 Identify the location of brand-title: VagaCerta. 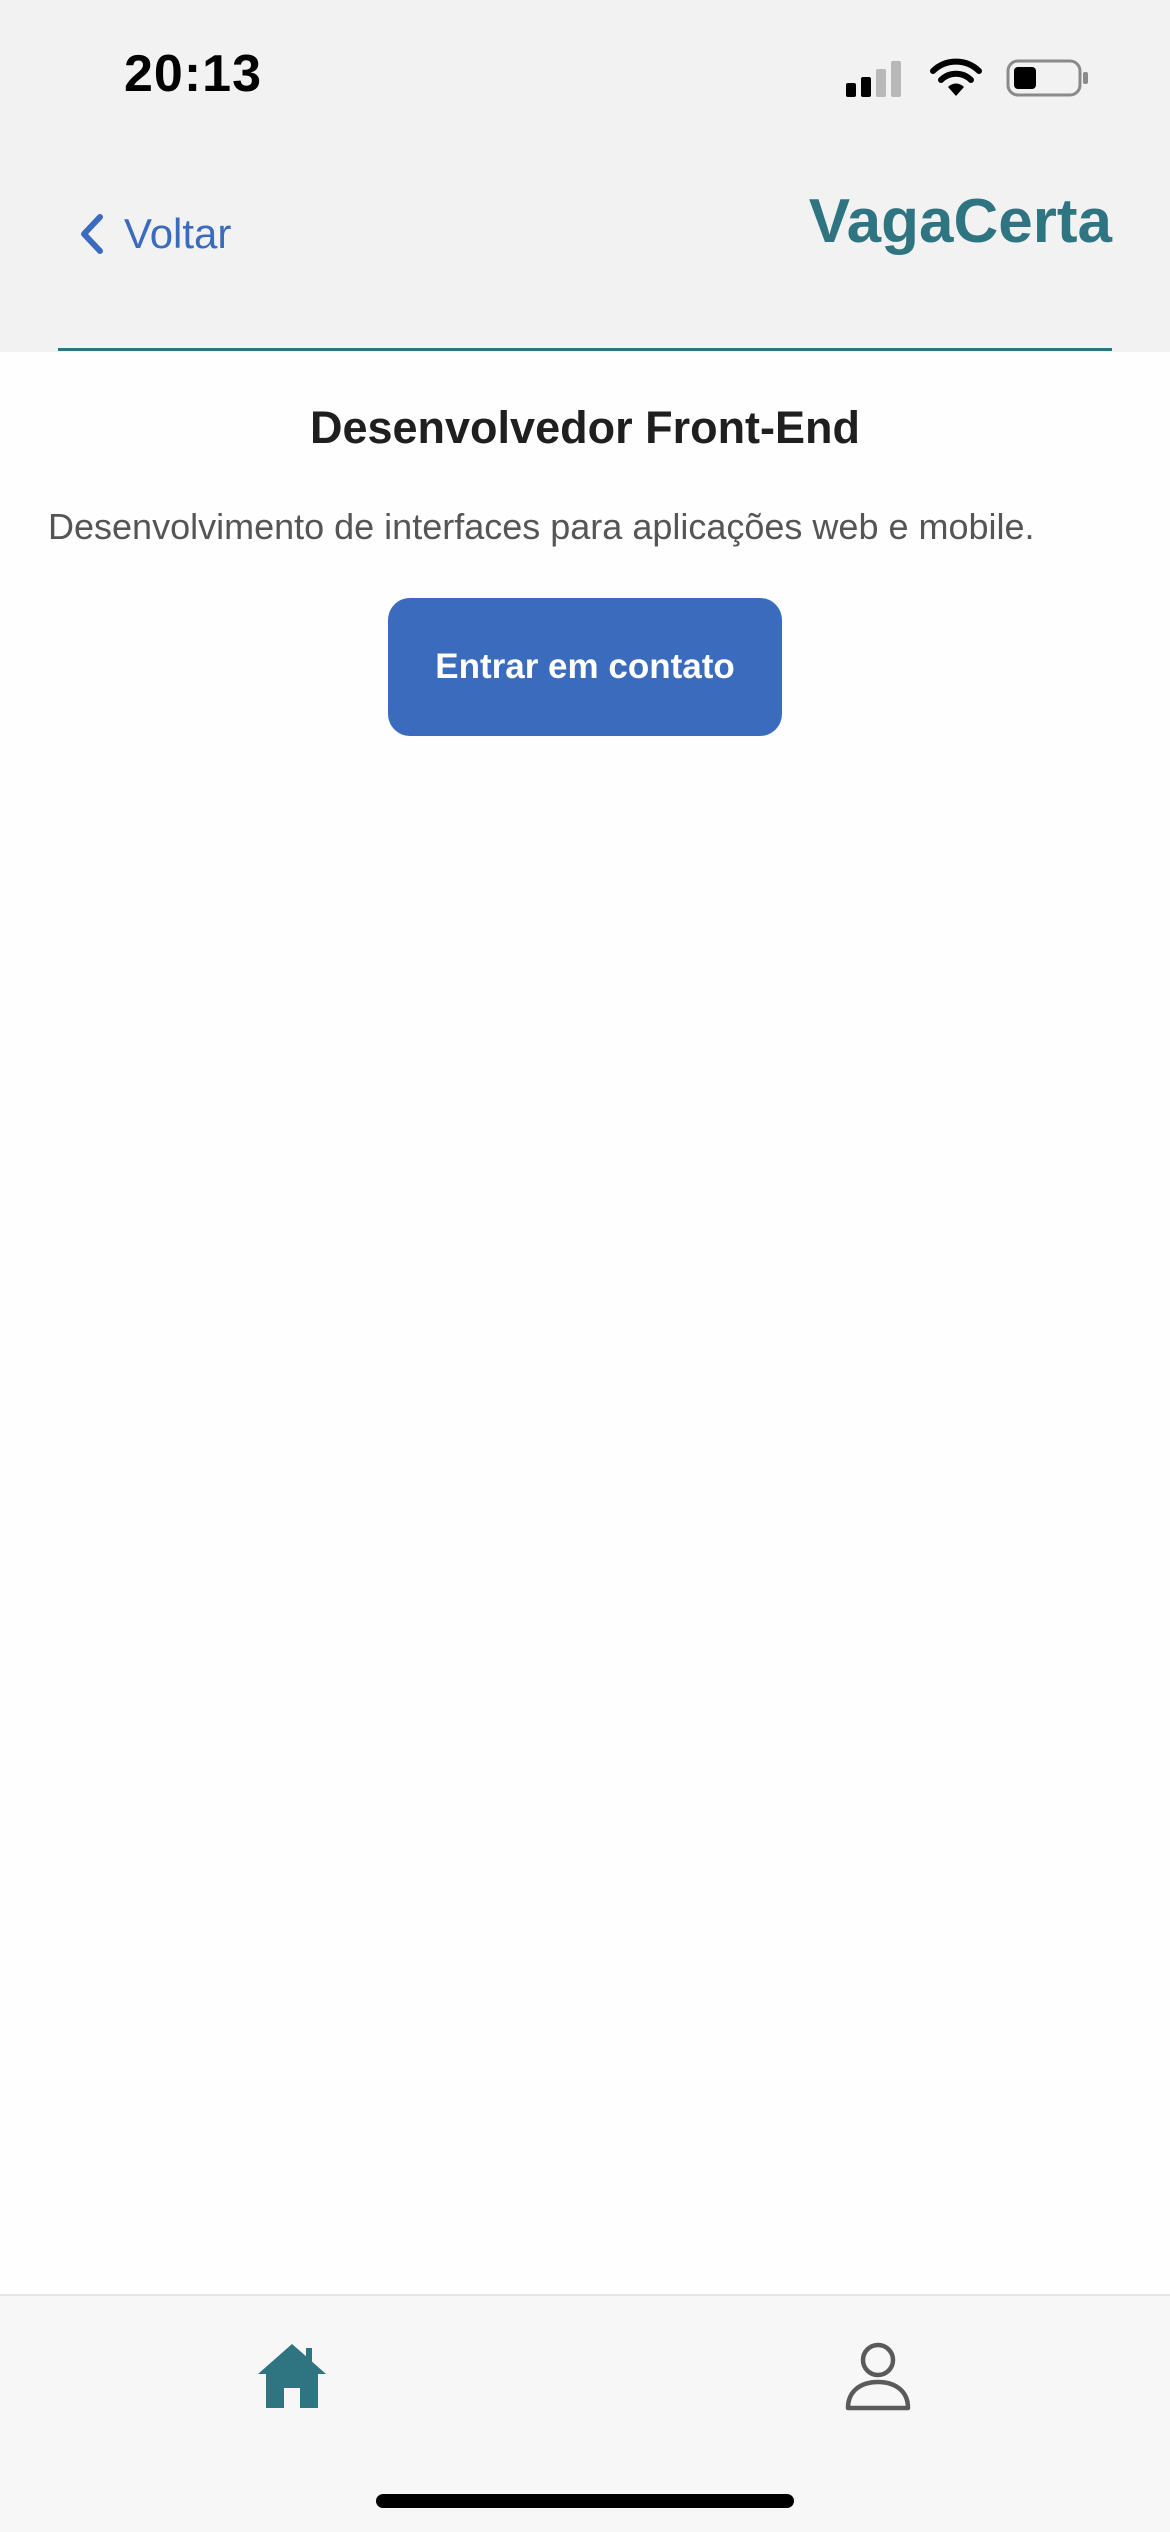
(960, 221).